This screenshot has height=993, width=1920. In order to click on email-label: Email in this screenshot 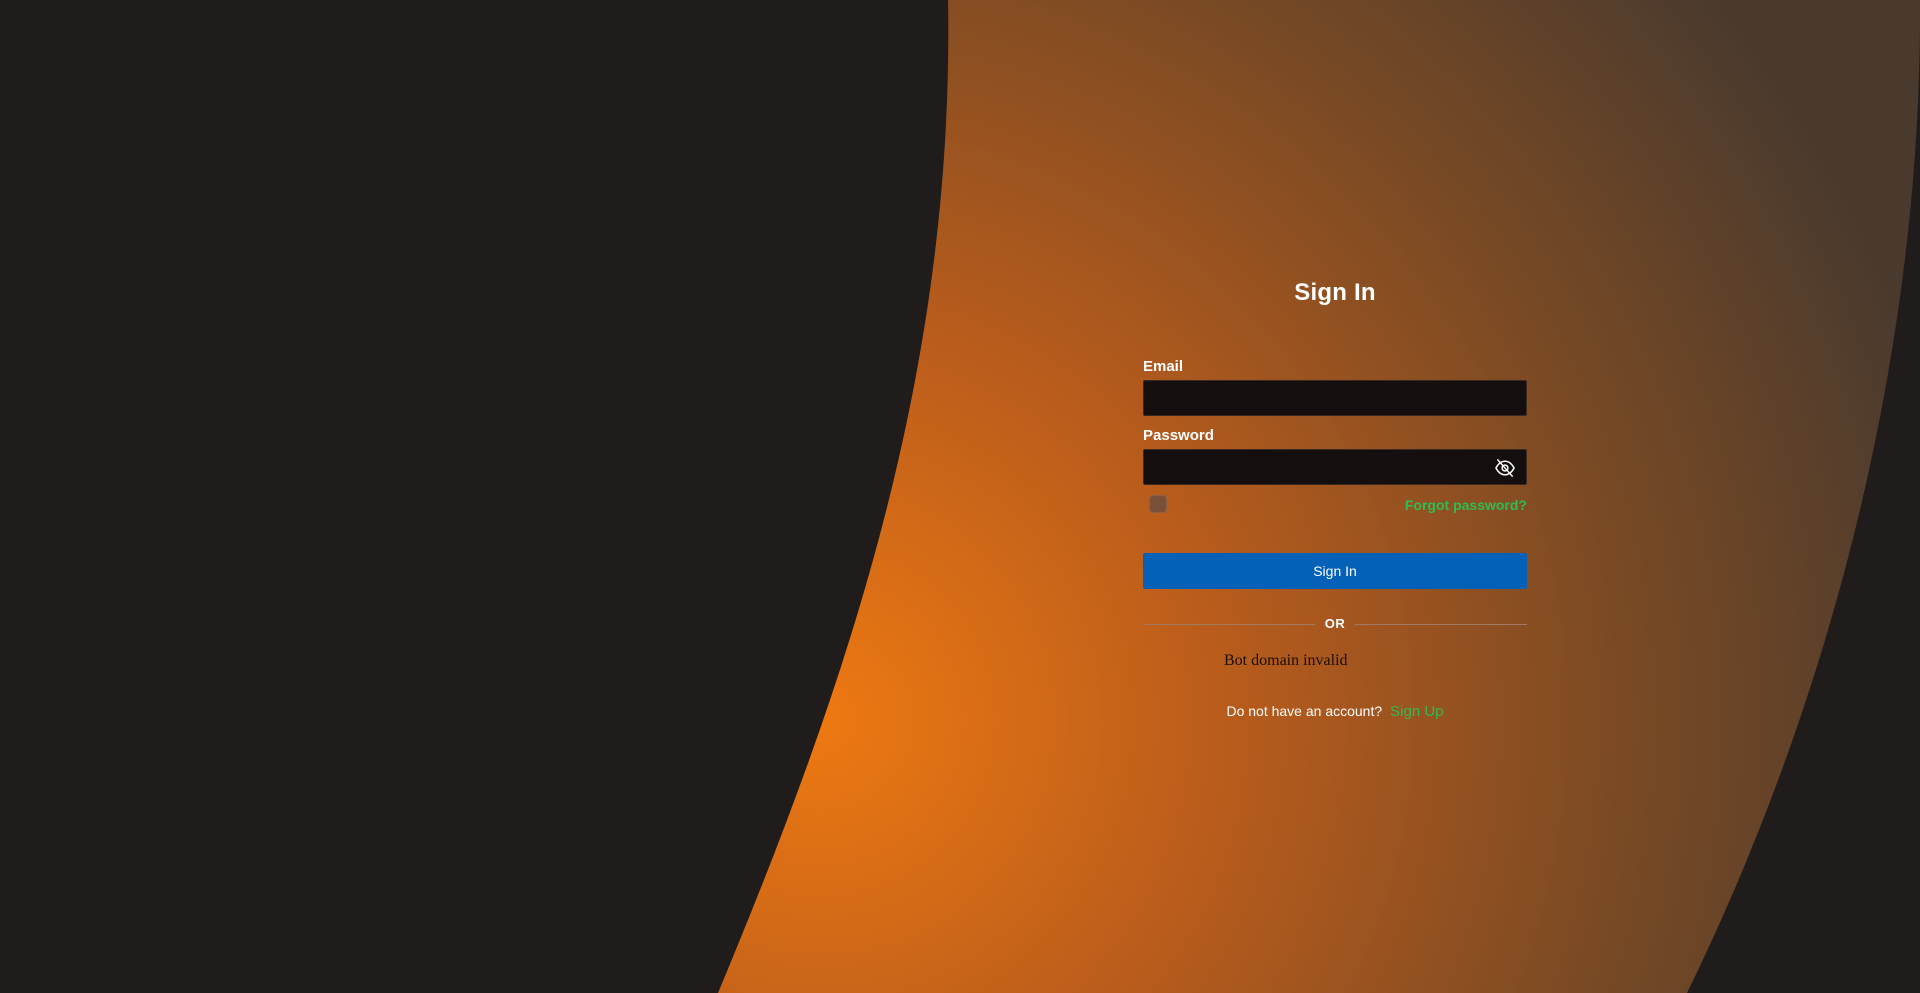, I will do `click(1163, 366)`.